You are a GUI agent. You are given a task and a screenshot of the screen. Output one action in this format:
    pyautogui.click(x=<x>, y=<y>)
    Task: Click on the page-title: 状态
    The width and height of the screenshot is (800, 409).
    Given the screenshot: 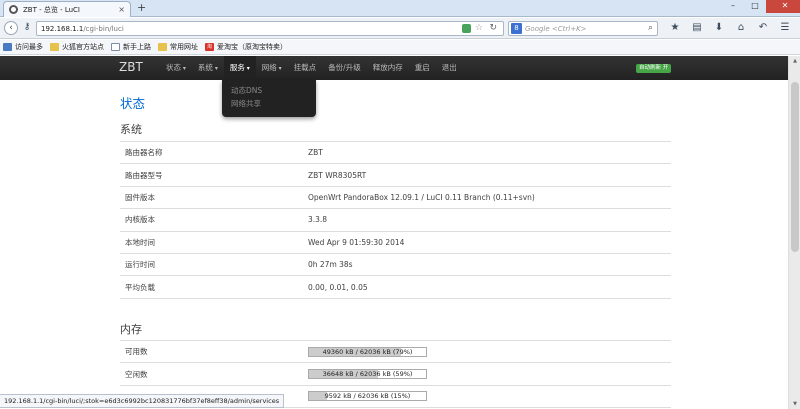 What is the action you would take?
    pyautogui.click(x=133, y=103)
    